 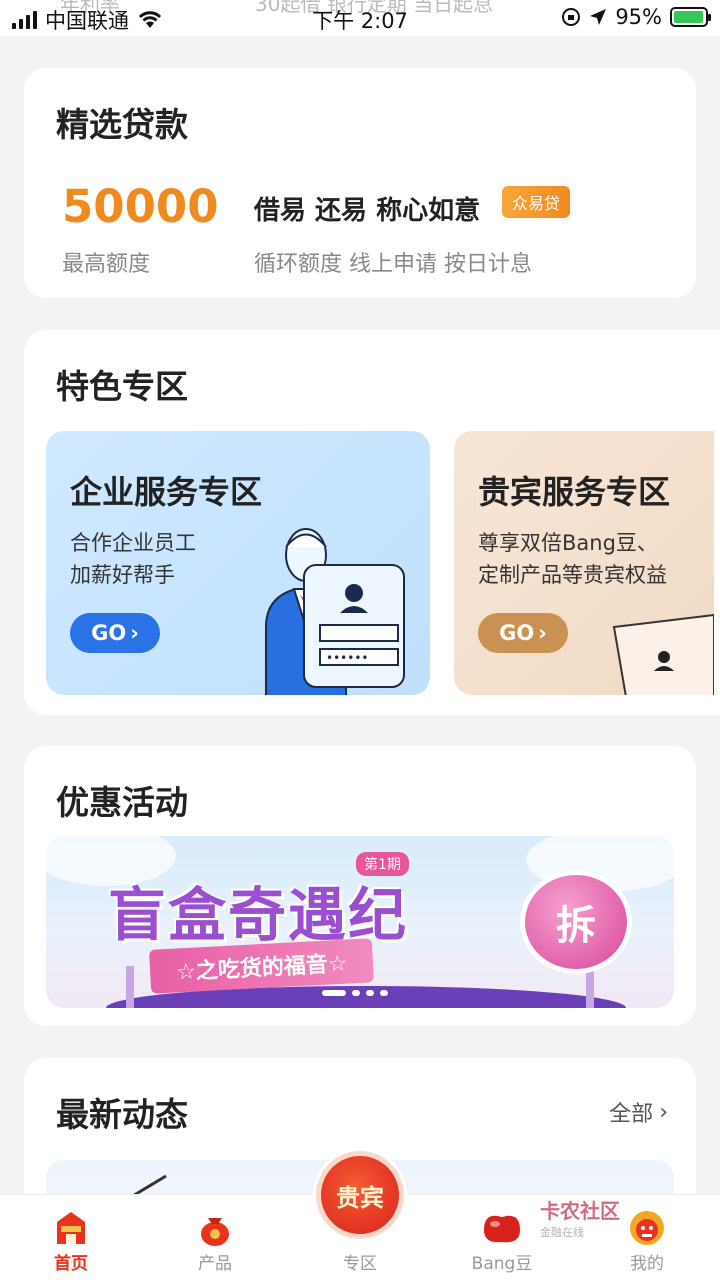 What do you see at coordinates (122, 575) in the screenshot?
I see `enterprise-desc-line2: 加薪好帮手` at bounding box center [122, 575].